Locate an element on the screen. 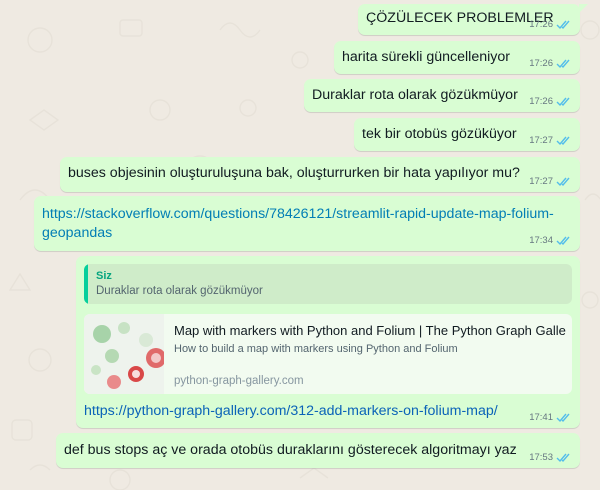  quote-accent-bar is located at coordinates (86, 284).